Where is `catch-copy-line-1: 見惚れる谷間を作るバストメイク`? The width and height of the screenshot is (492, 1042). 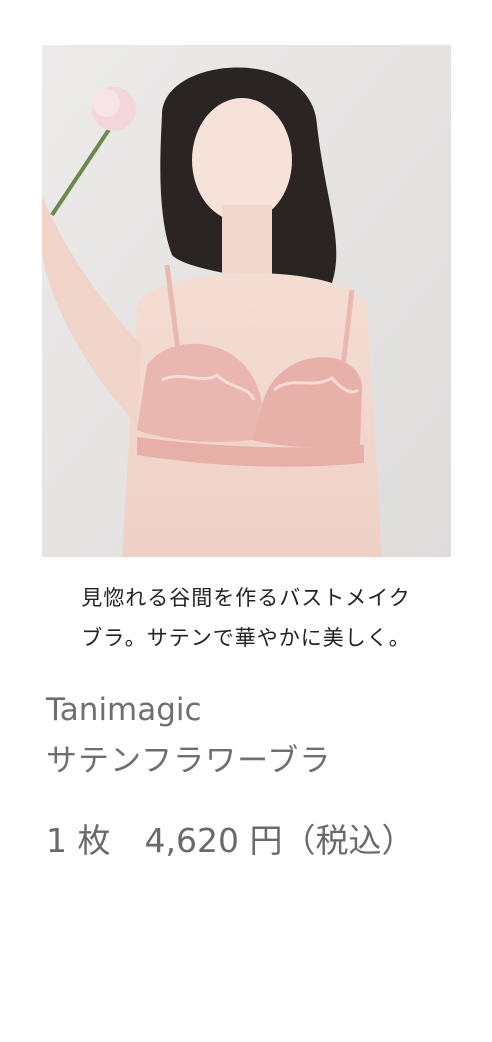
catch-copy-line-1: 見惚れる谷間を作るバストメイク is located at coordinates (246, 598).